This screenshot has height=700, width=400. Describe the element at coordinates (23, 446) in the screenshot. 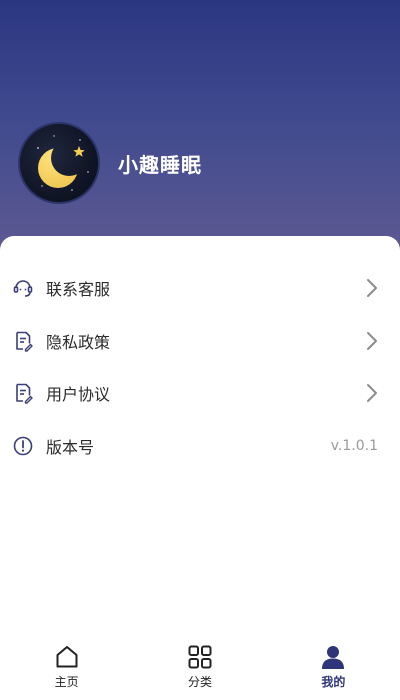

I see `info-circle-icon` at that location.